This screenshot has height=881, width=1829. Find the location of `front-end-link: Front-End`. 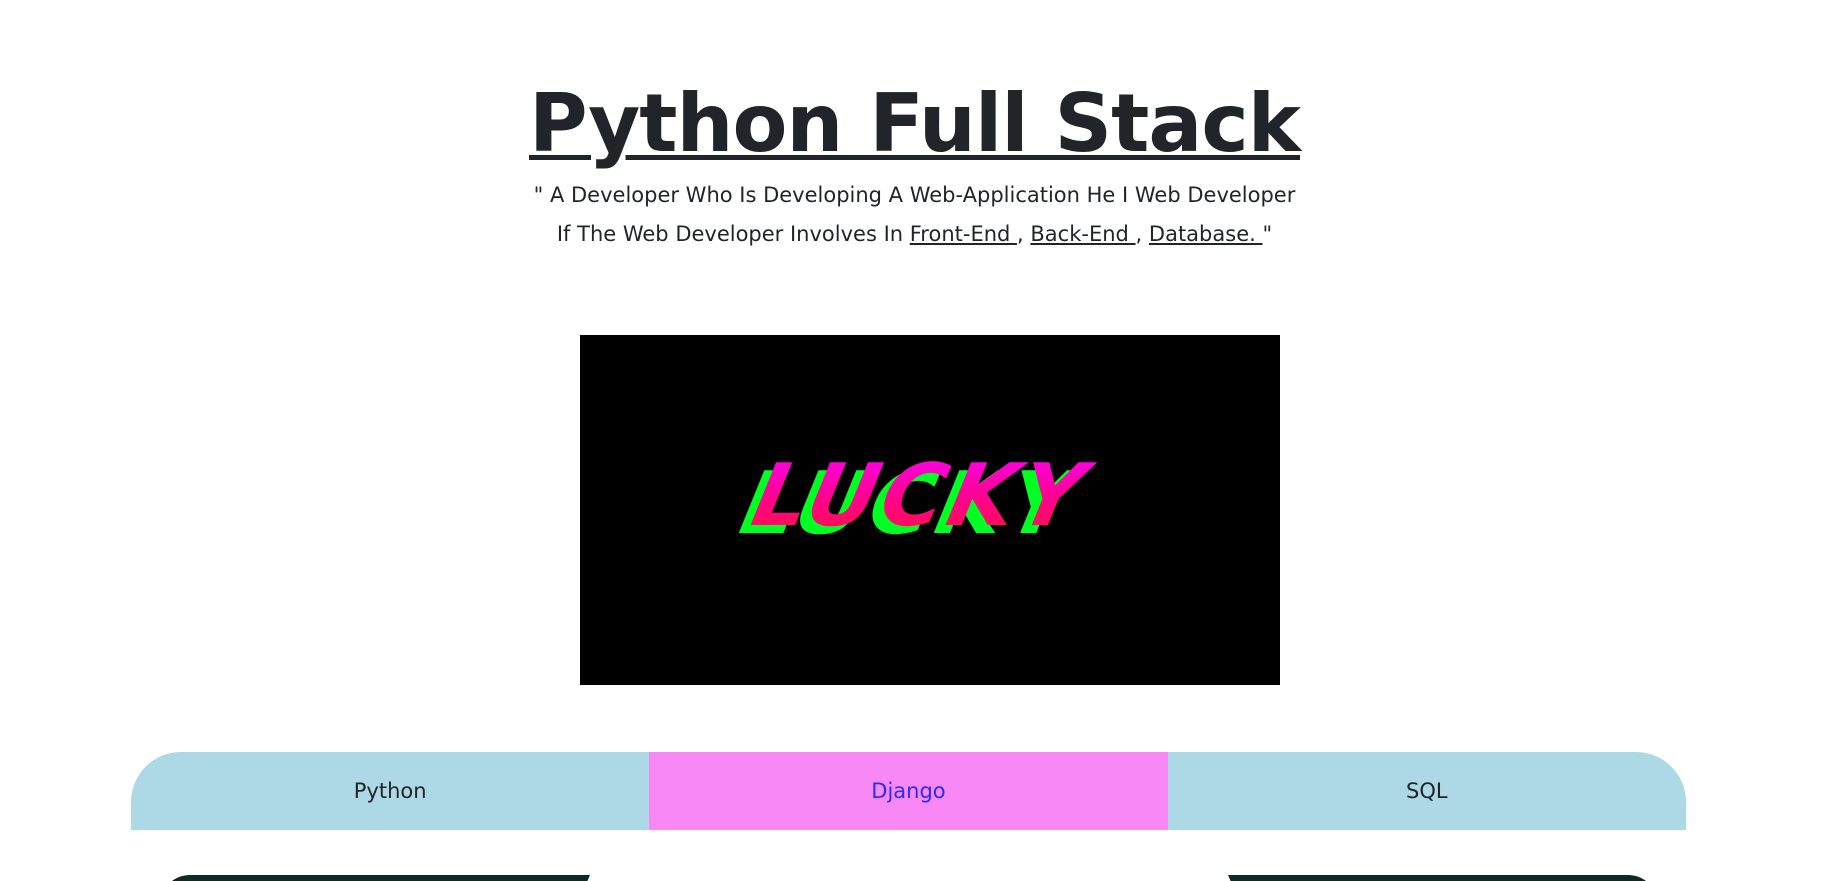

front-end-link: Front-End is located at coordinates (963, 234).